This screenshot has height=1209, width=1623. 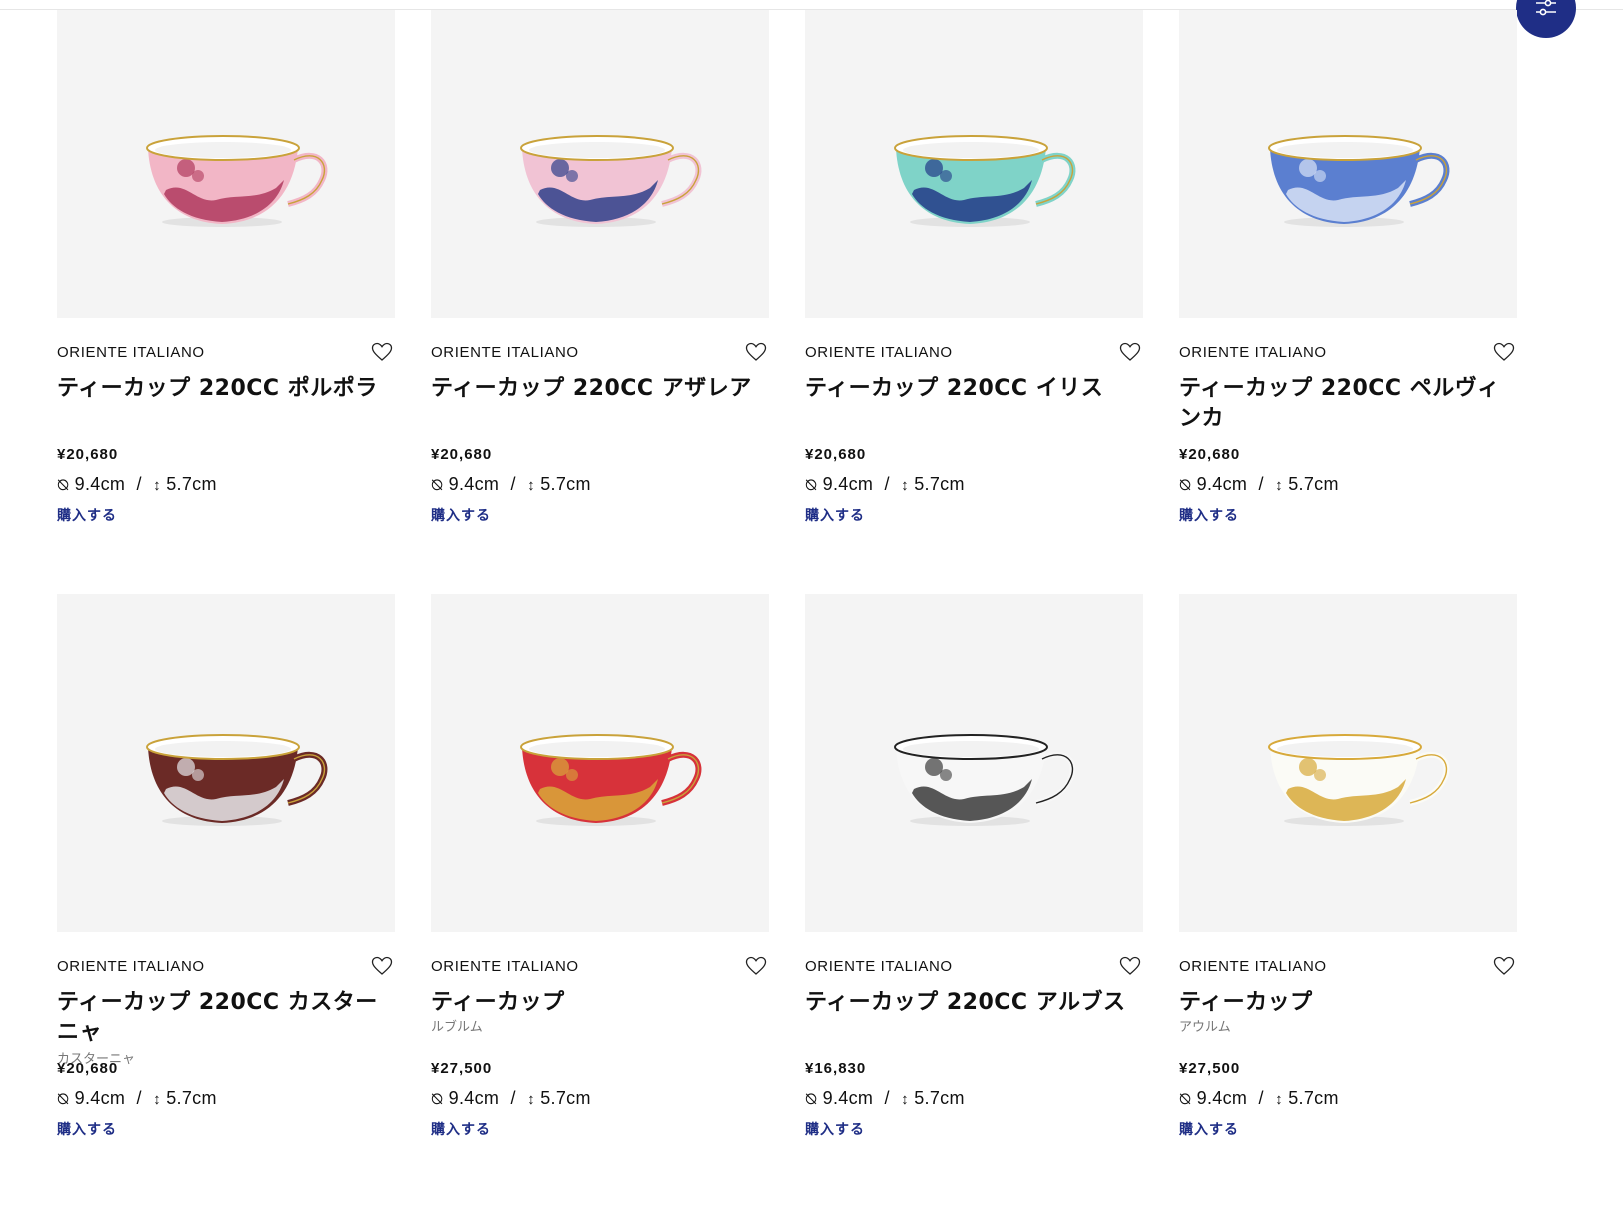 What do you see at coordinates (1348, 404) in the screenshot?
I see `product-title: ティーカップ 220CC ペルヴィンカ` at bounding box center [1348, 404].